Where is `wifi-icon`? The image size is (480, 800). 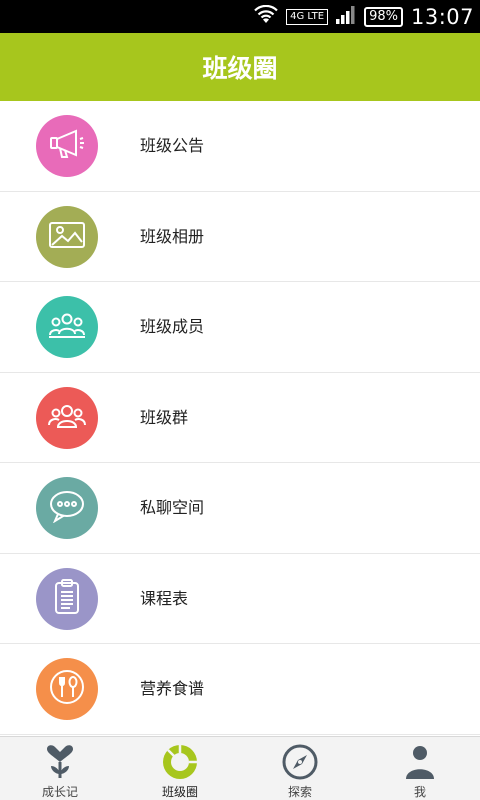 wifi-icon is located at coordinates (266, 16).